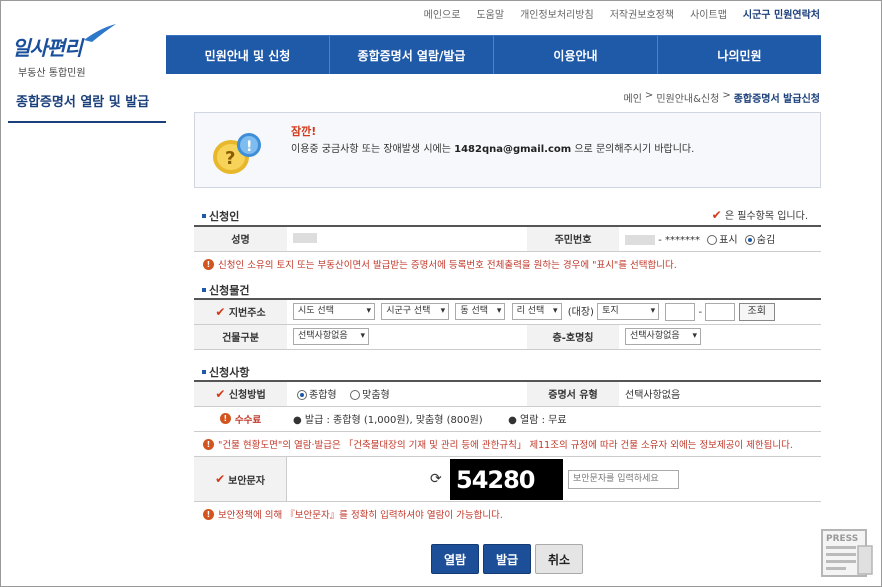  What do you see at coordinates (712, 240) in the screenshot?
I see `rrn-show-radio` at bounding box center [712, 240].